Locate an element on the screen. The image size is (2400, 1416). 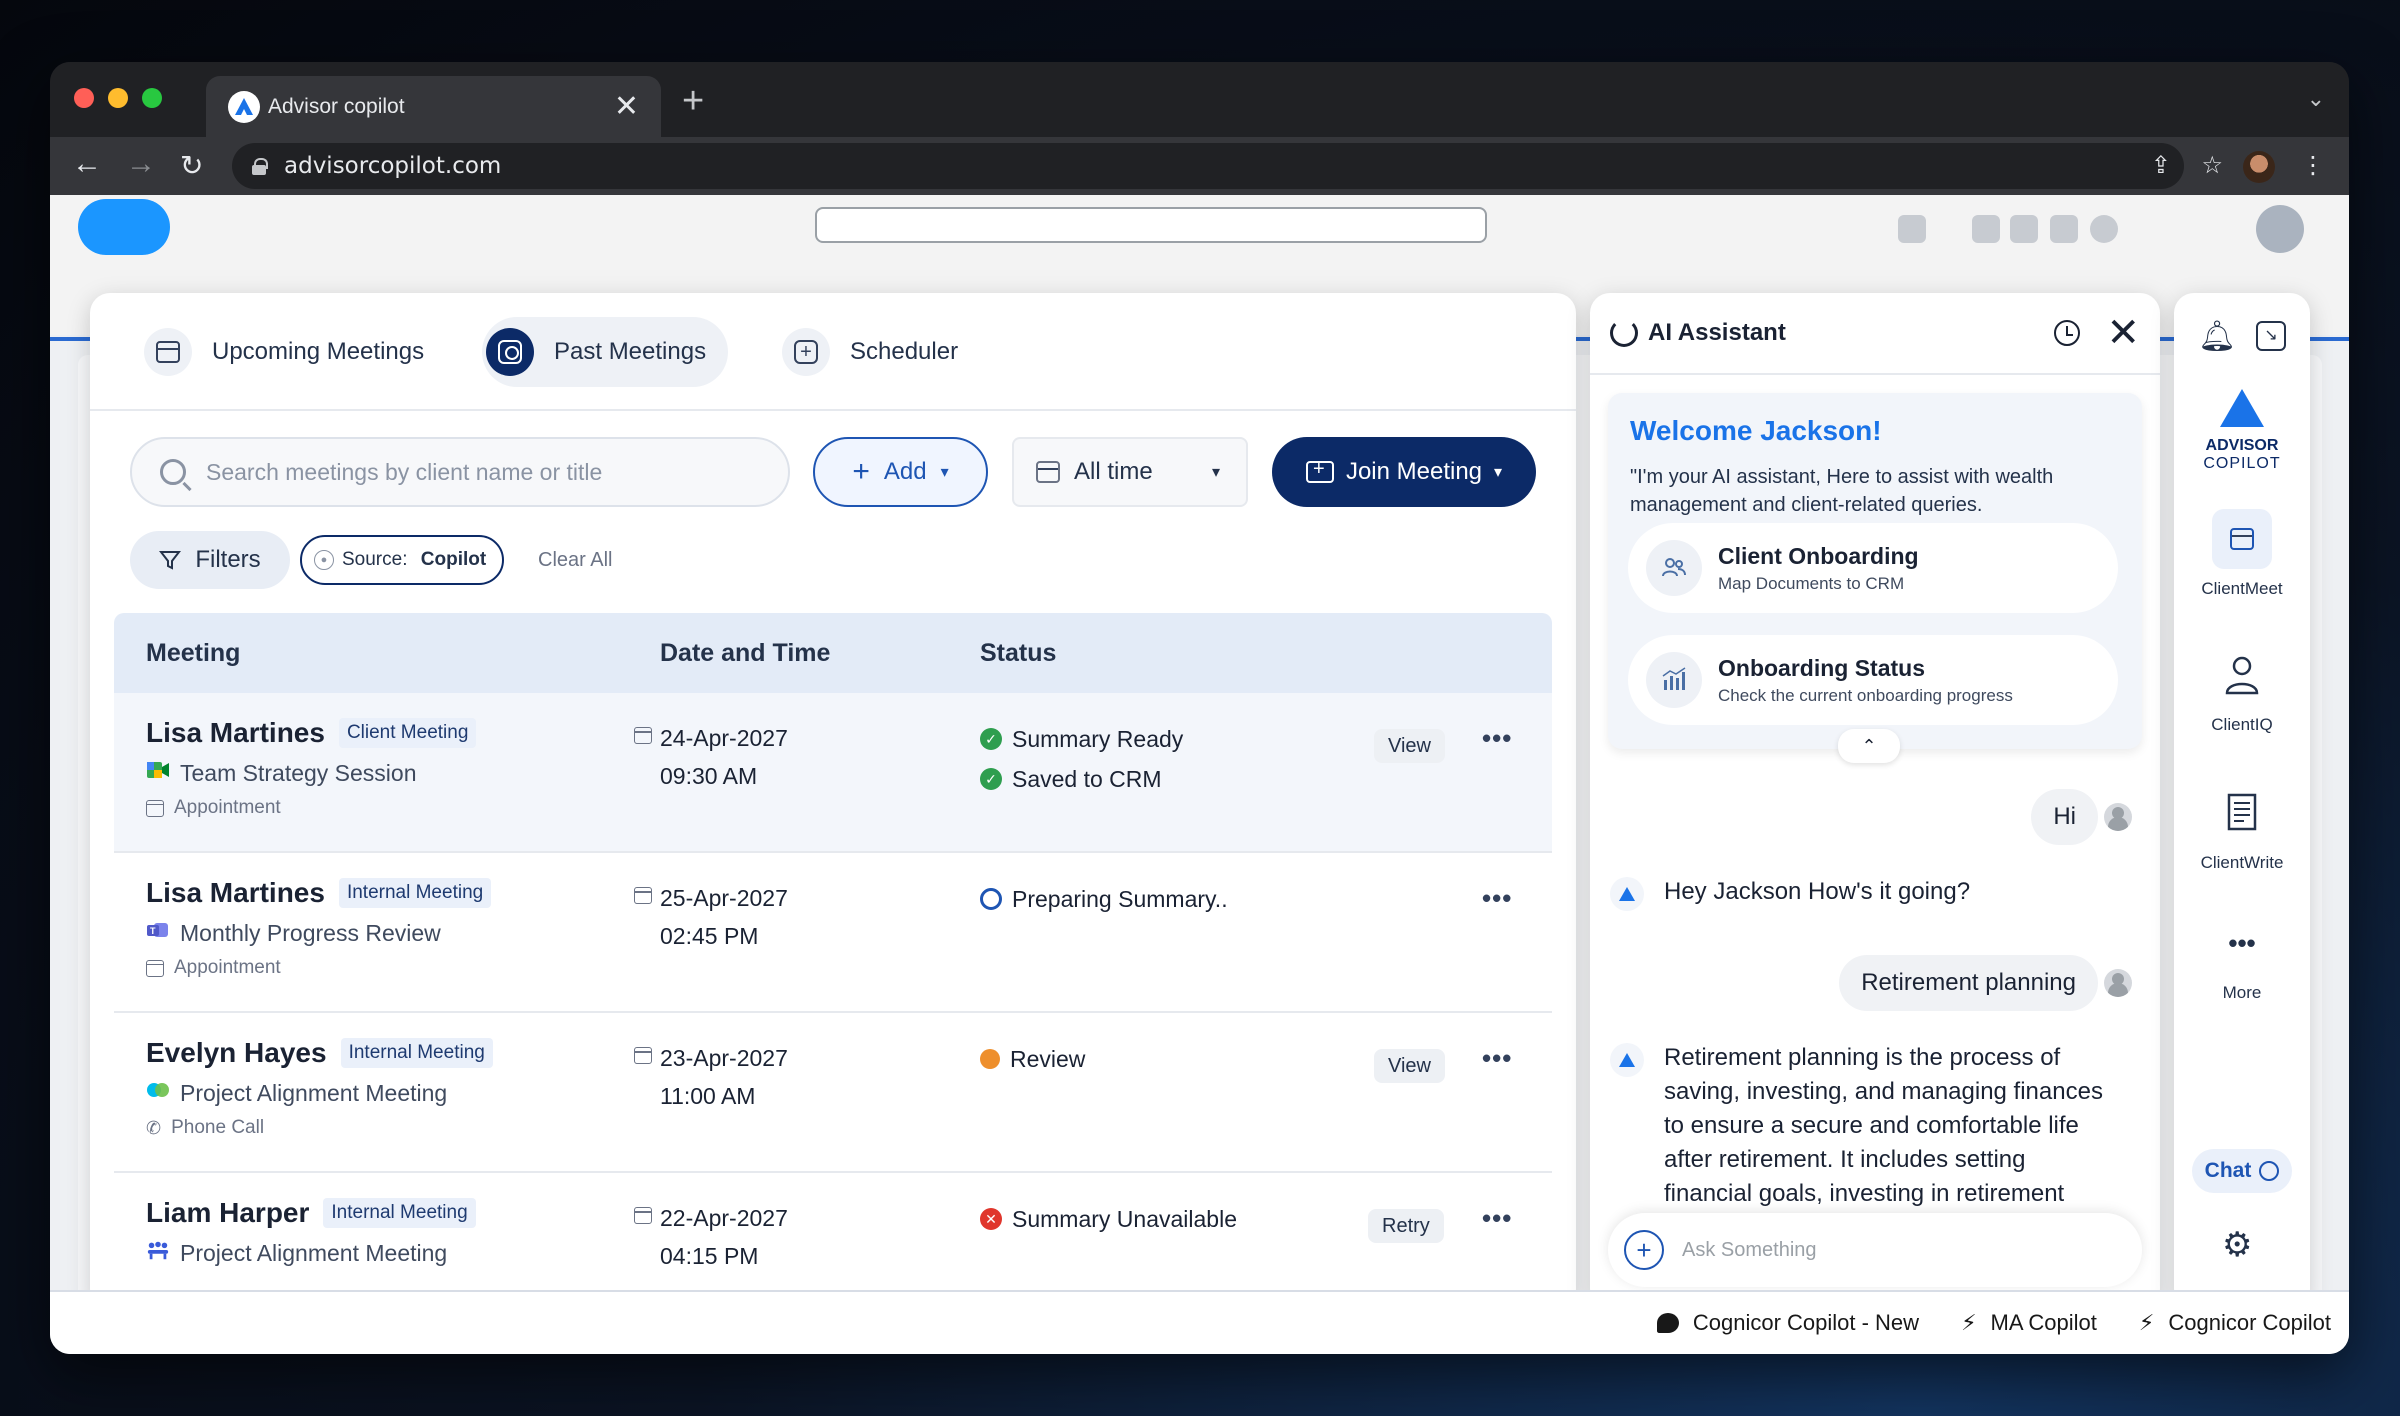
meeting-search-input: Search meetings by client name or title is located at coordinates (460, 472).